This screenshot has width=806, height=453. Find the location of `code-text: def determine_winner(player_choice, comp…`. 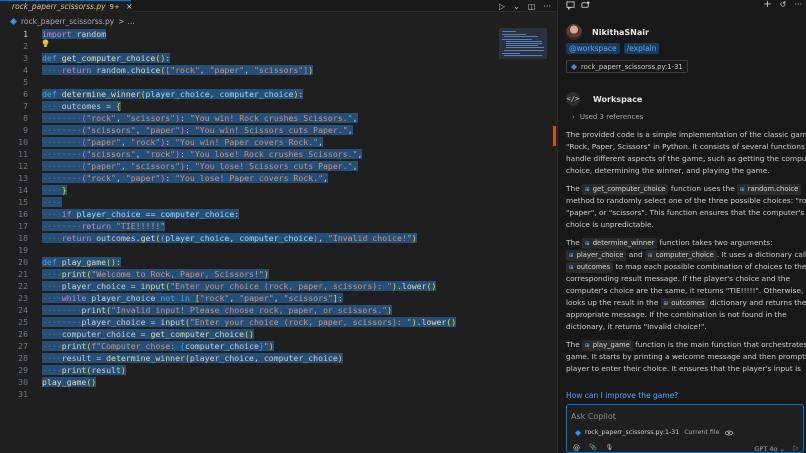

code-text: def determine_winner(player_choice, comp… is located at coordinates (173, 94).